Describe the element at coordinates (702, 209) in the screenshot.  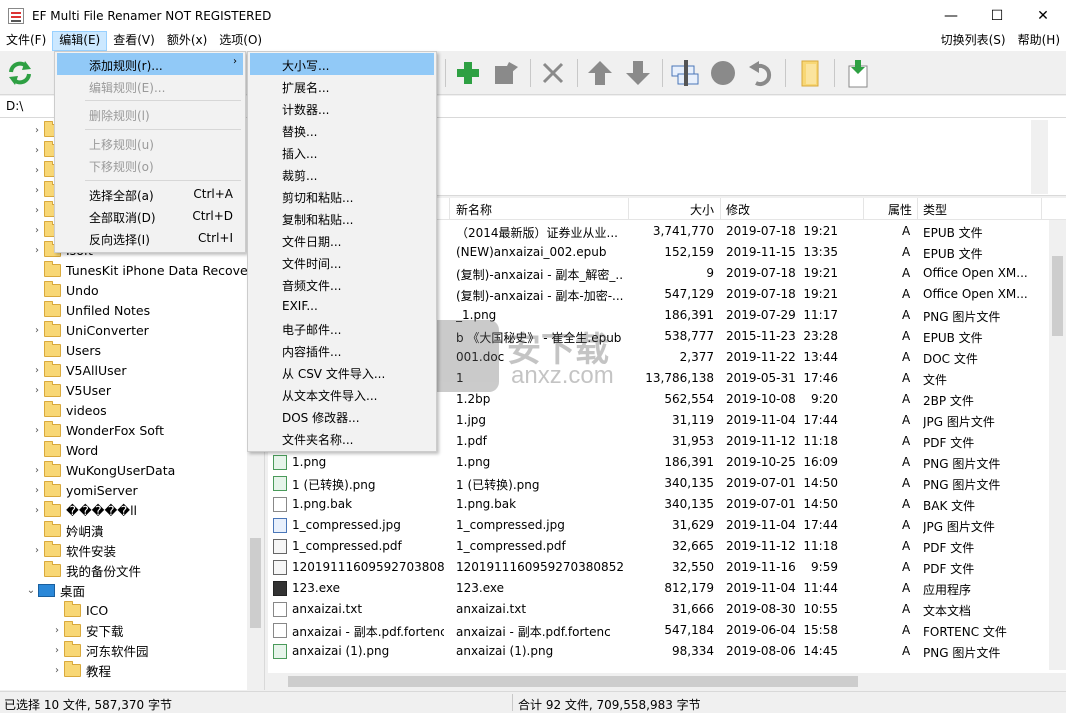
I see `column-size: 大小` at that location.